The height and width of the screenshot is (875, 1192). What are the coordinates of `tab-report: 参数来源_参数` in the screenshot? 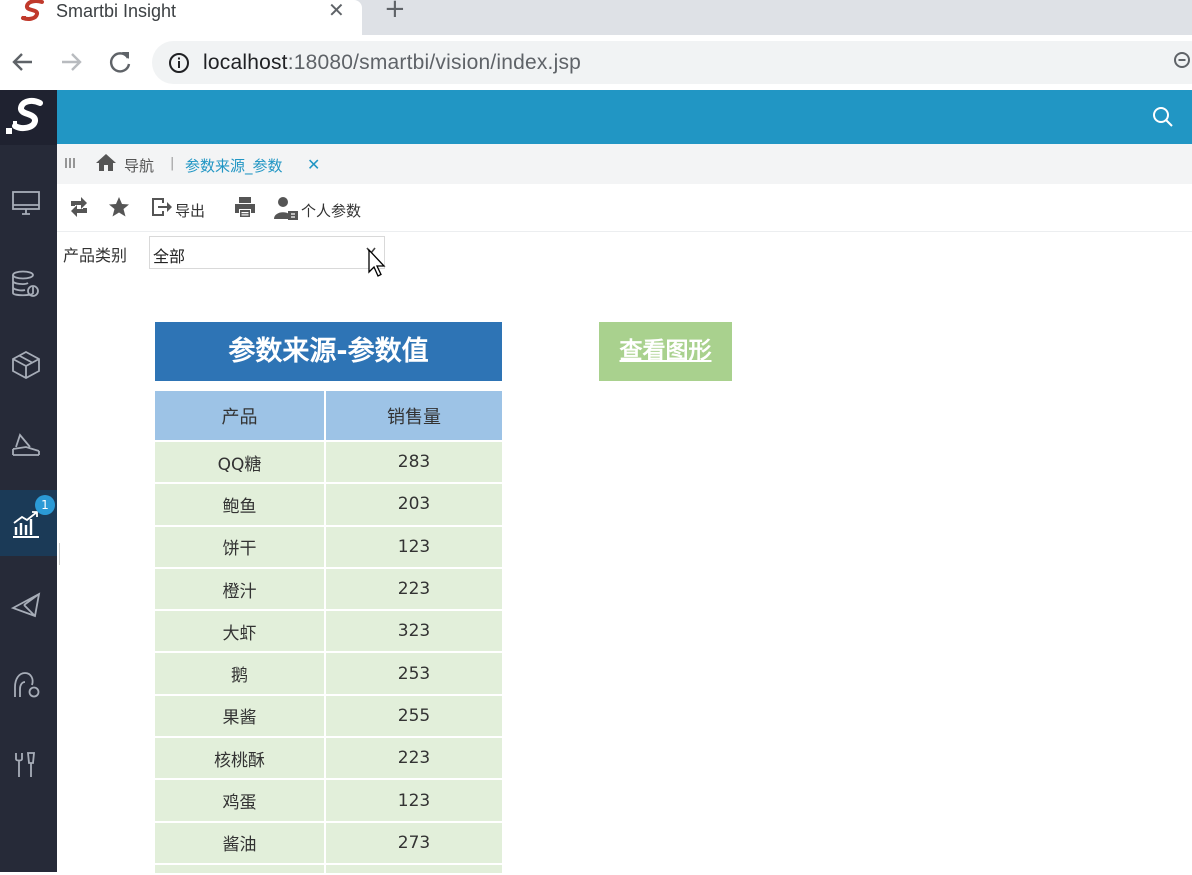 It's located at (234, 165).